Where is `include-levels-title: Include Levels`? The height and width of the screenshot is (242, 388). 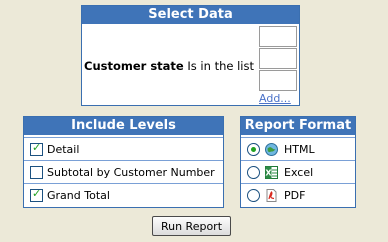
include-levels-title: Include Levels is located at coordinates (123, 126).